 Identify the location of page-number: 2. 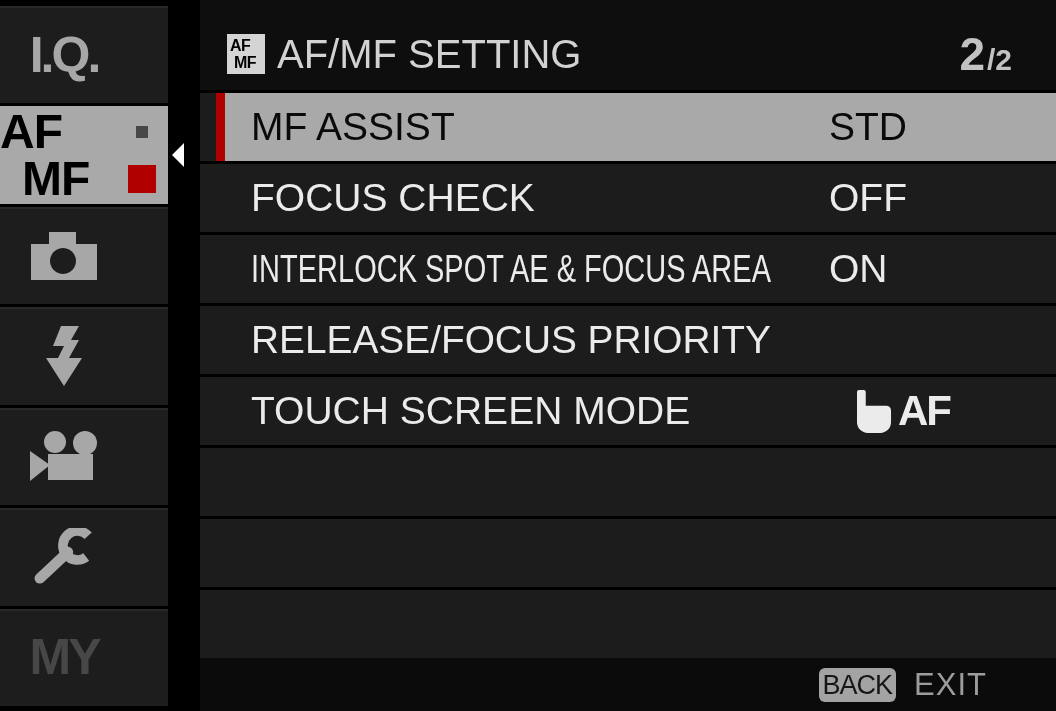
(972, 54).